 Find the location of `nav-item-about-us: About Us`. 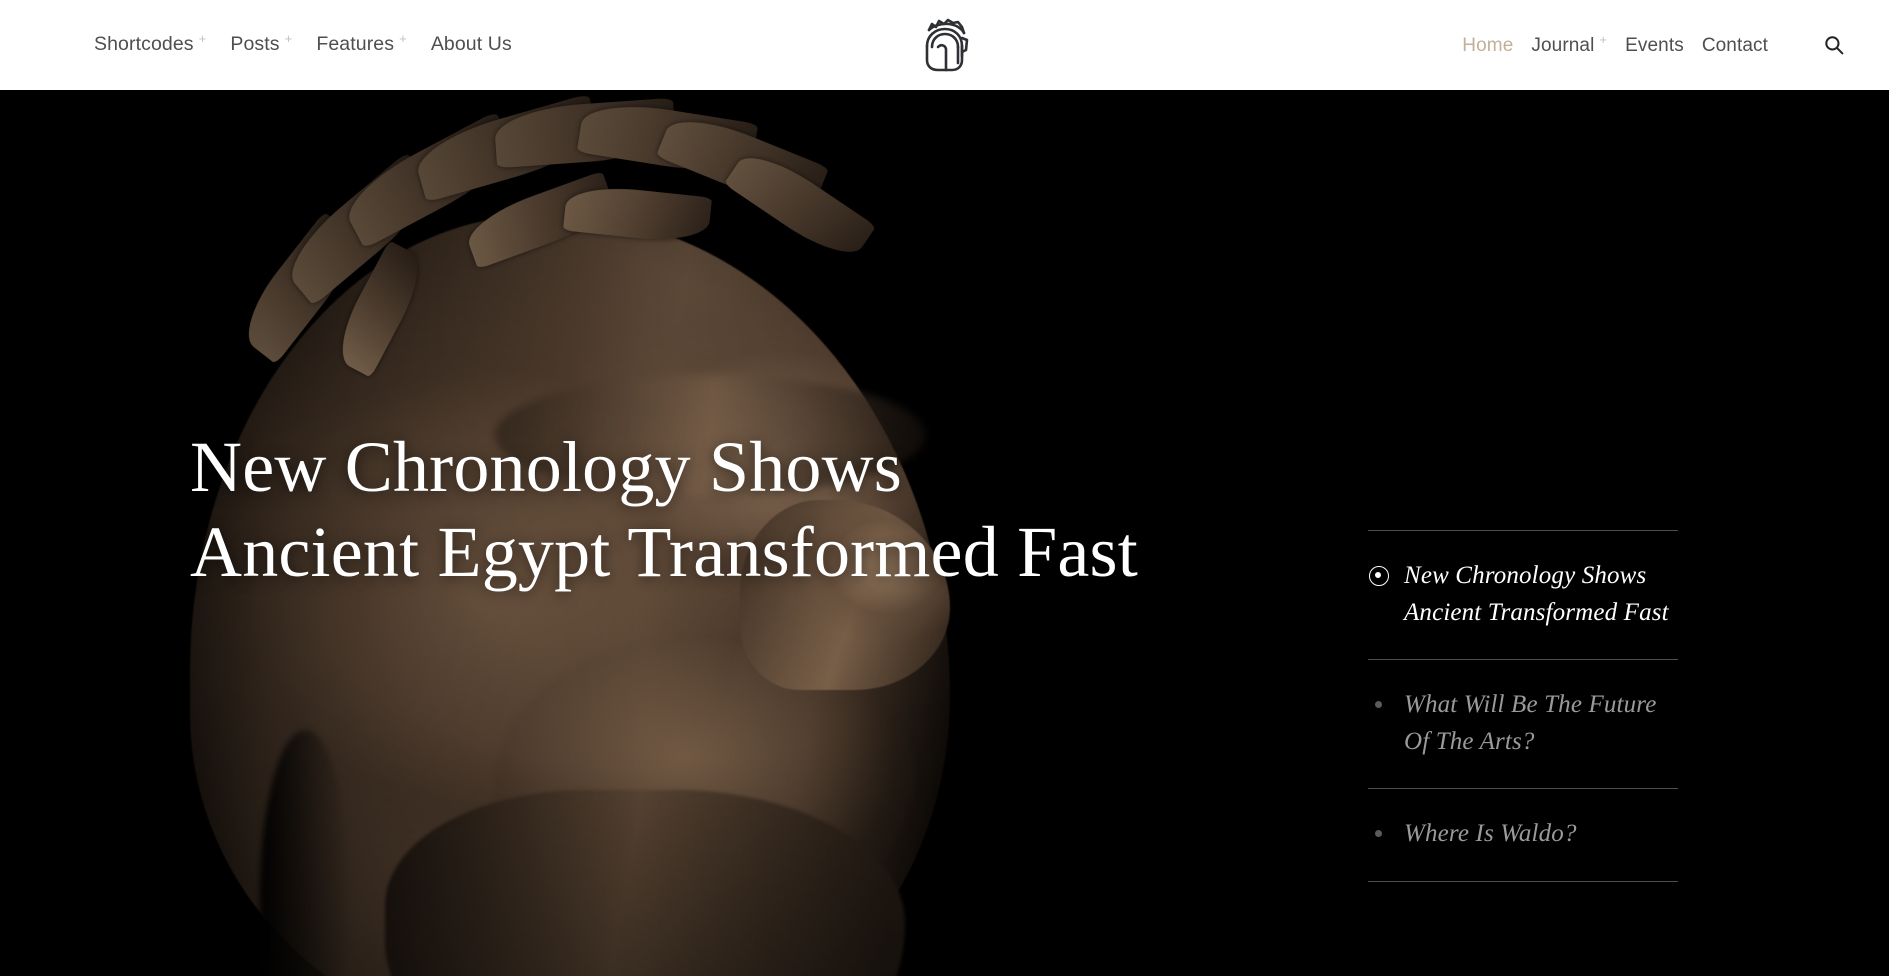

nav-item-about-us: About Us is located at coordinates (471, 45).